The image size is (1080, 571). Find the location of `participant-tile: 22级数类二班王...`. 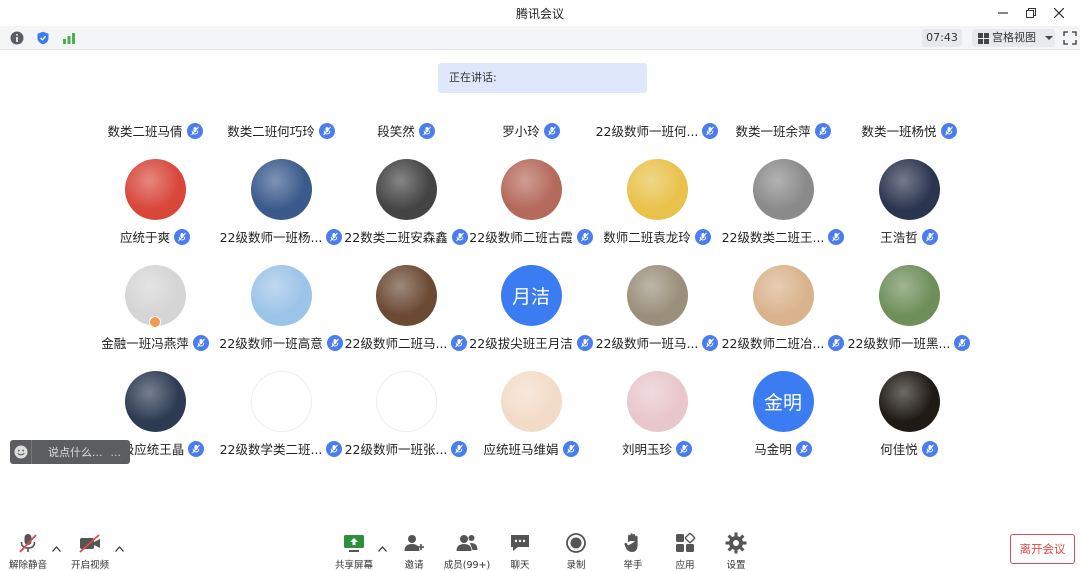

participant-tile: 22级数类二班王... is located at coordinates (783, 202).